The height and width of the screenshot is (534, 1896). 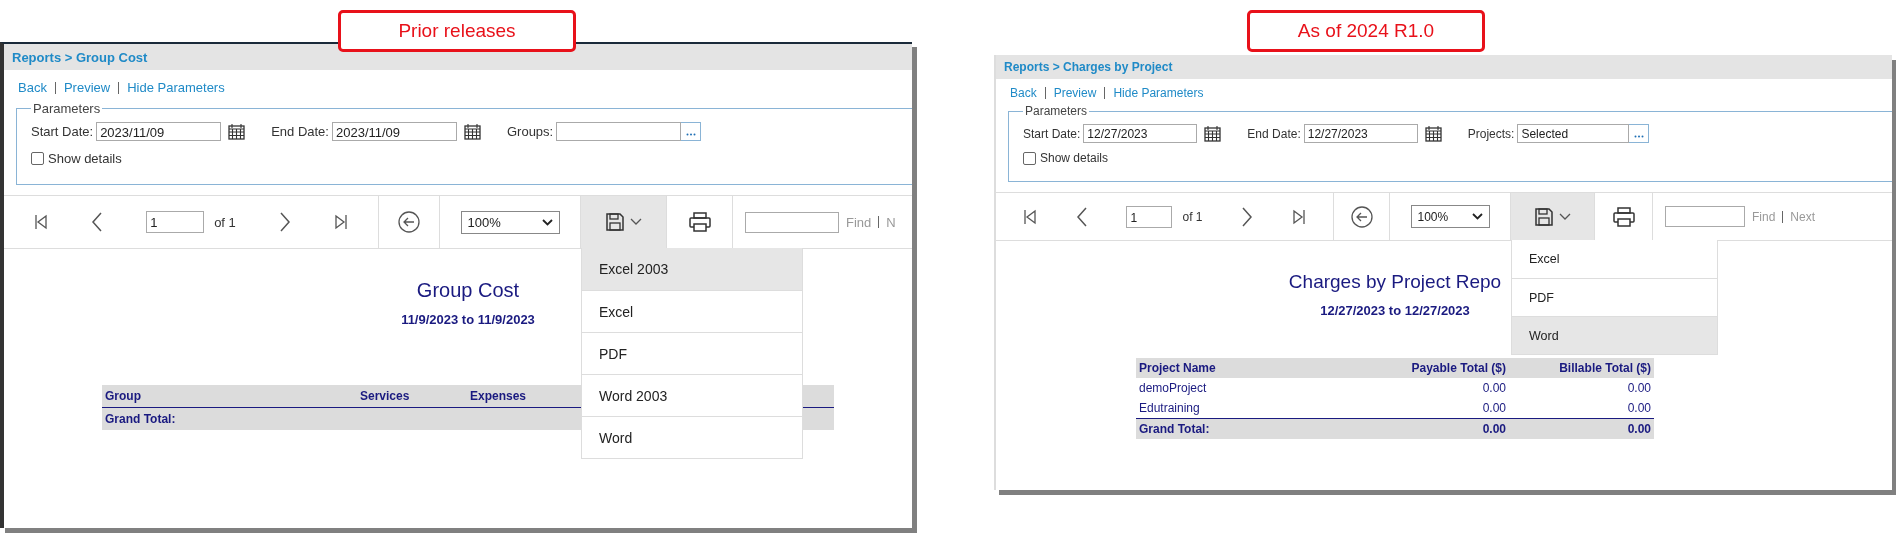 What do you see at coordinates (499, 396) in the screenshot?
I see `column-header: Expenses` at bounding box center [499, 396].